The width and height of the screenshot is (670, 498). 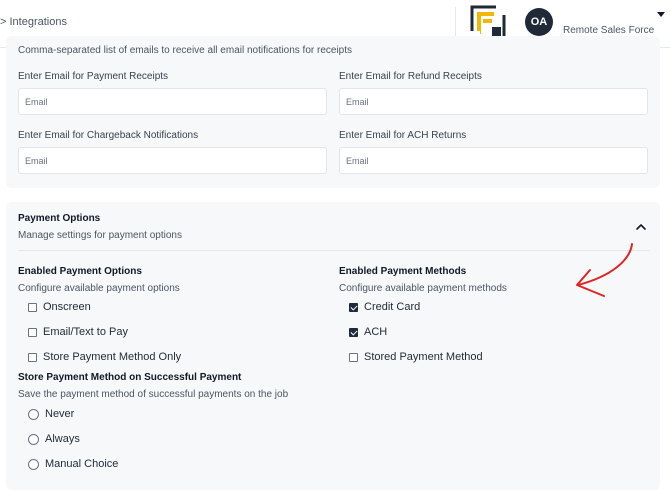 What do you see at coordinates (93, 76) in the screenshot?
I see `payment-receipts-label: Enter Email for Payment Receipts` at bounding box center [93, 76].